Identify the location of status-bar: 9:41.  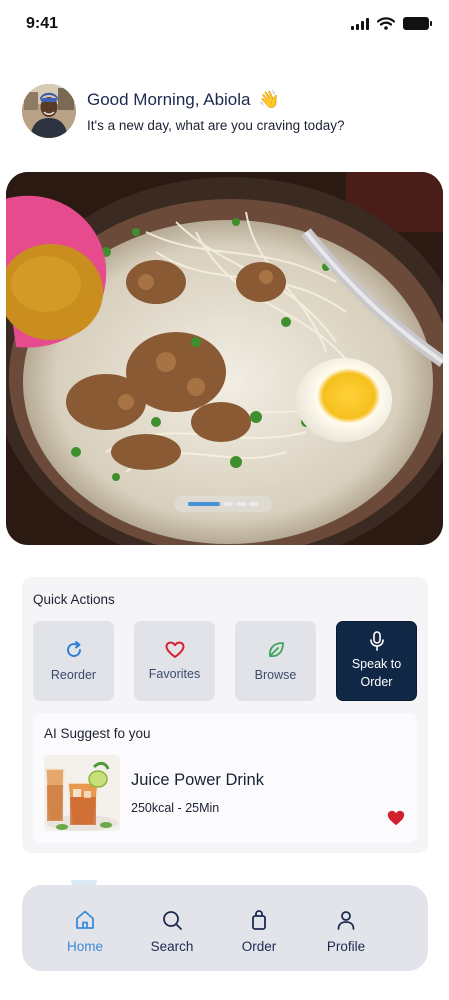
(224, 24).